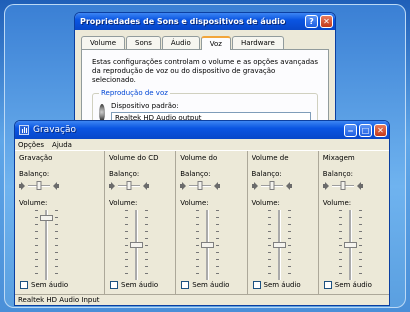 The image size is (410, 312). Describe the element at coordinates (134, 158) in the screenshot. I see `channel-title: Volume do CD` at that location.